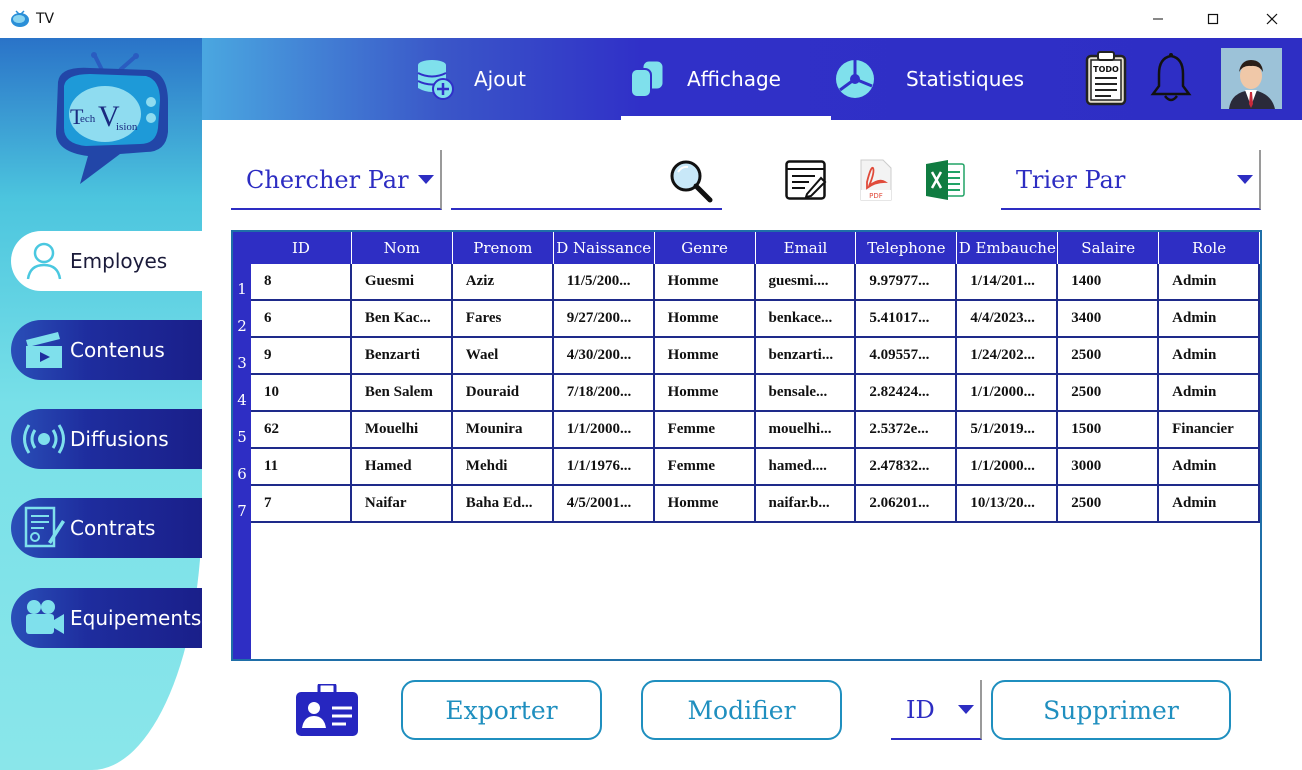 This screenshot has width=1302, height=770. Describe the element at coordinates (402, 504) in the screenshot. I see `table-cell: Naifar` at that location.